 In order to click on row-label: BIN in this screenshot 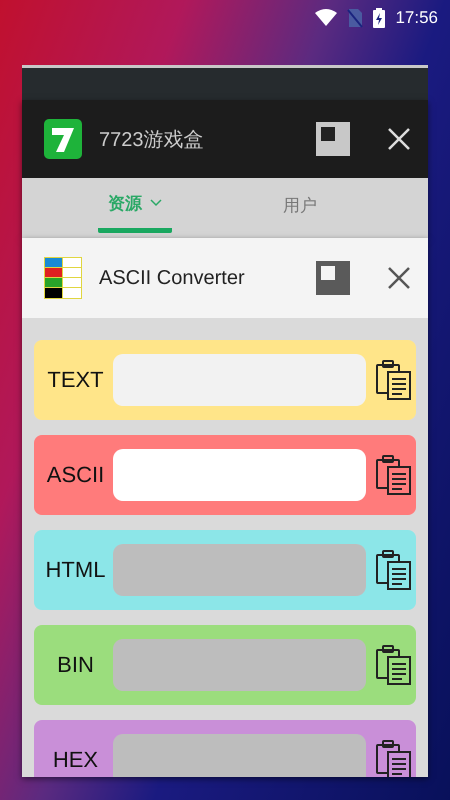, I will do `click(75, 665)`.